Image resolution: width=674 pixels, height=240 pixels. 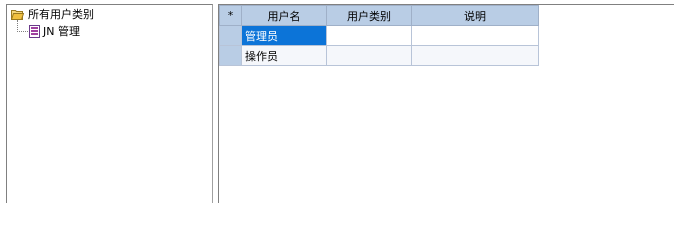 I want to click on tree-node-jn-admin: JN 管理, so click(x=54, y=31).